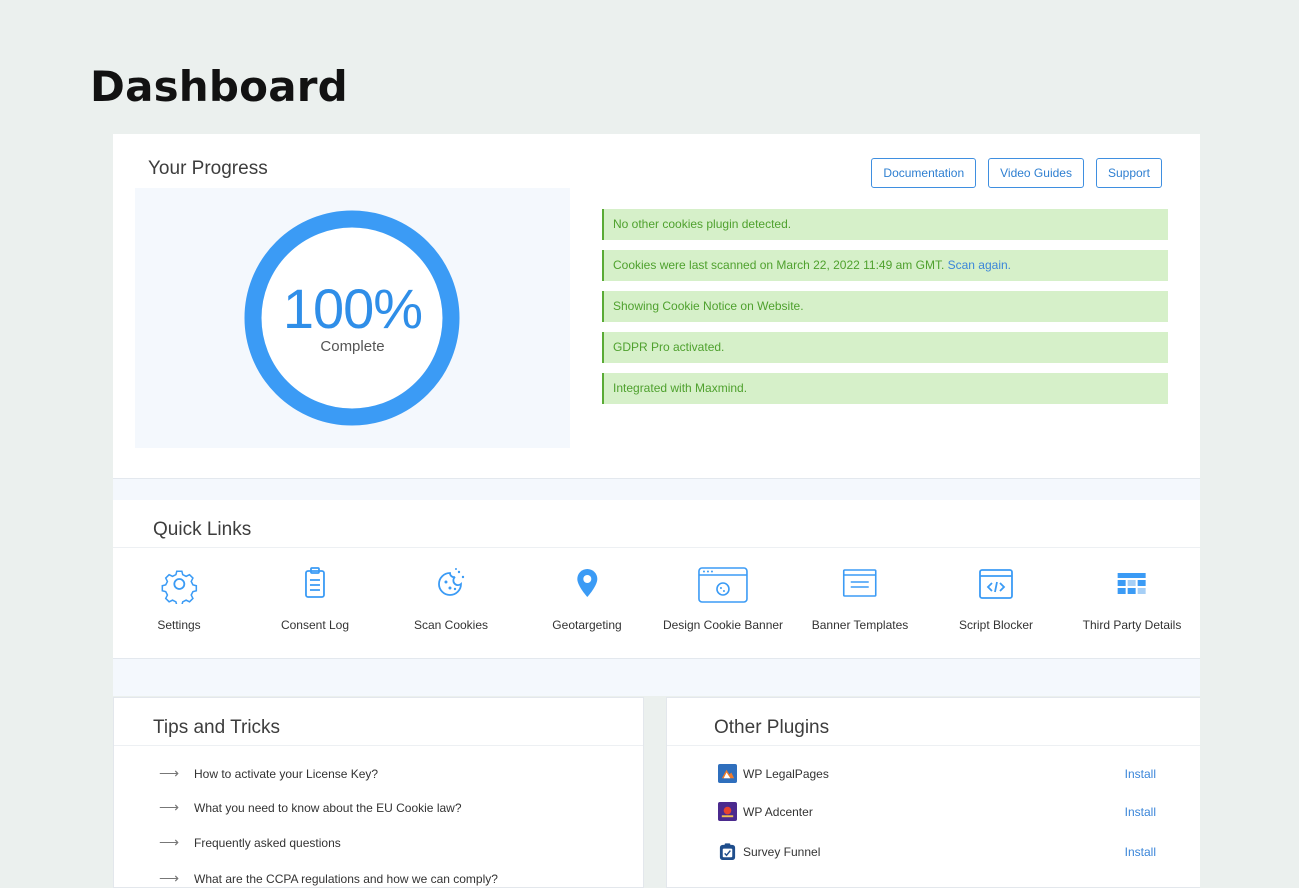 Image resolution: width=1299 pixels, height=888 pixels. I want to click on quick-link-label: Consent Log, so click(315, 625).